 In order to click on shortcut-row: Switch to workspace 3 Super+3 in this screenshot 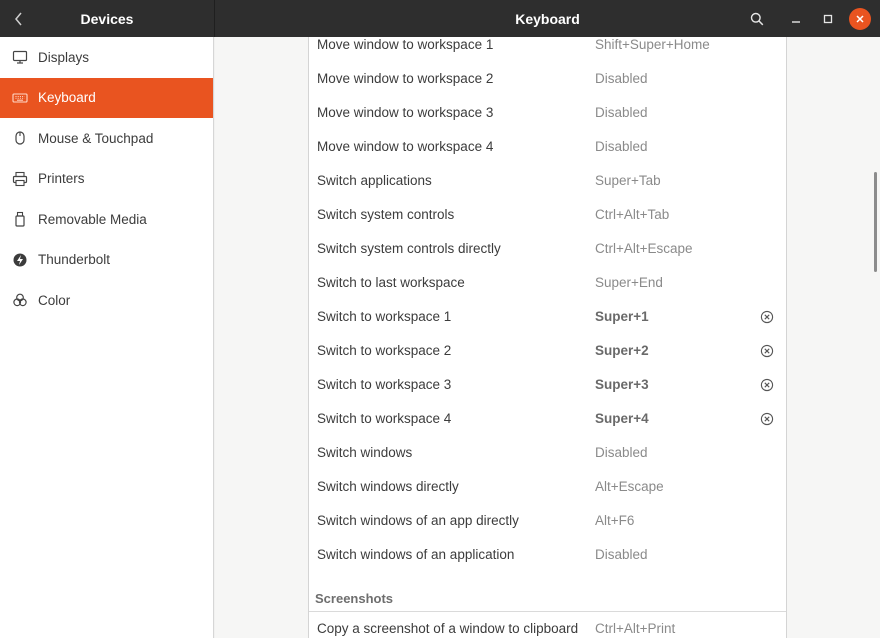, I will do `click(547, 385)`.